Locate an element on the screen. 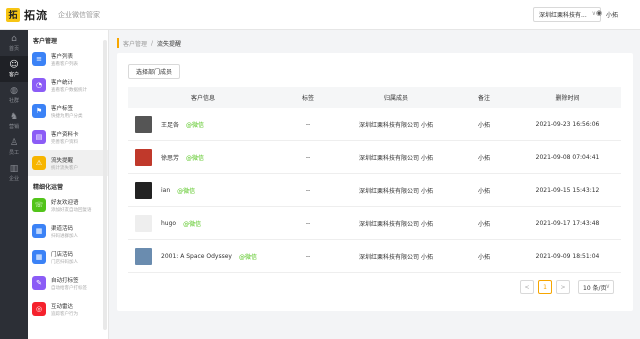  pagination: < 1 > is located at coordinates (545, 287).